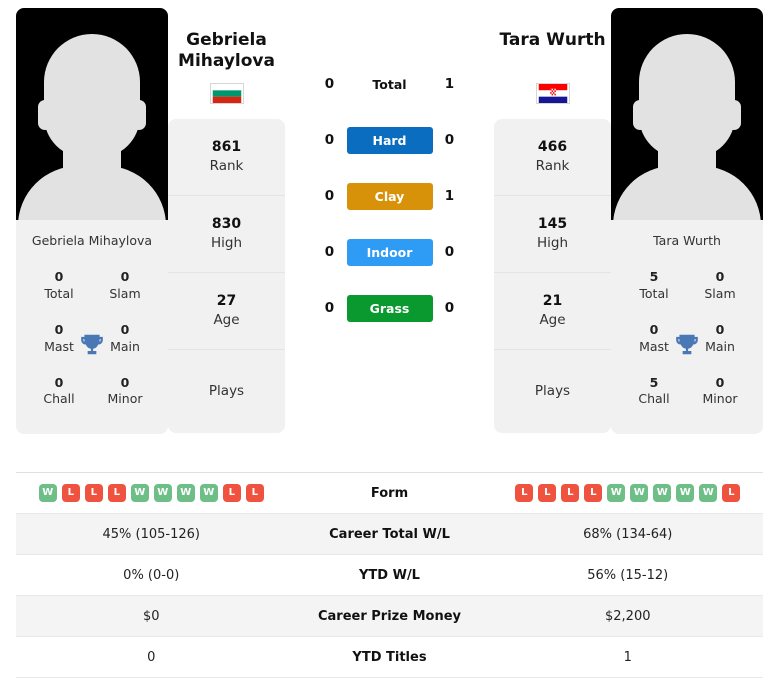 The width and height of the screenshot is (779, 699). Describe the element at coordinates (628, 493) in the screenshot. I see `form-badges-right: LLLLWWWWWL` at that location.